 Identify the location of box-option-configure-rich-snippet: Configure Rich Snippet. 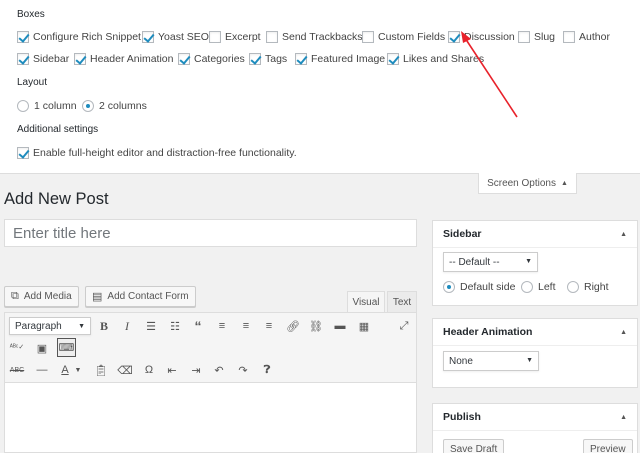
(79, 37).